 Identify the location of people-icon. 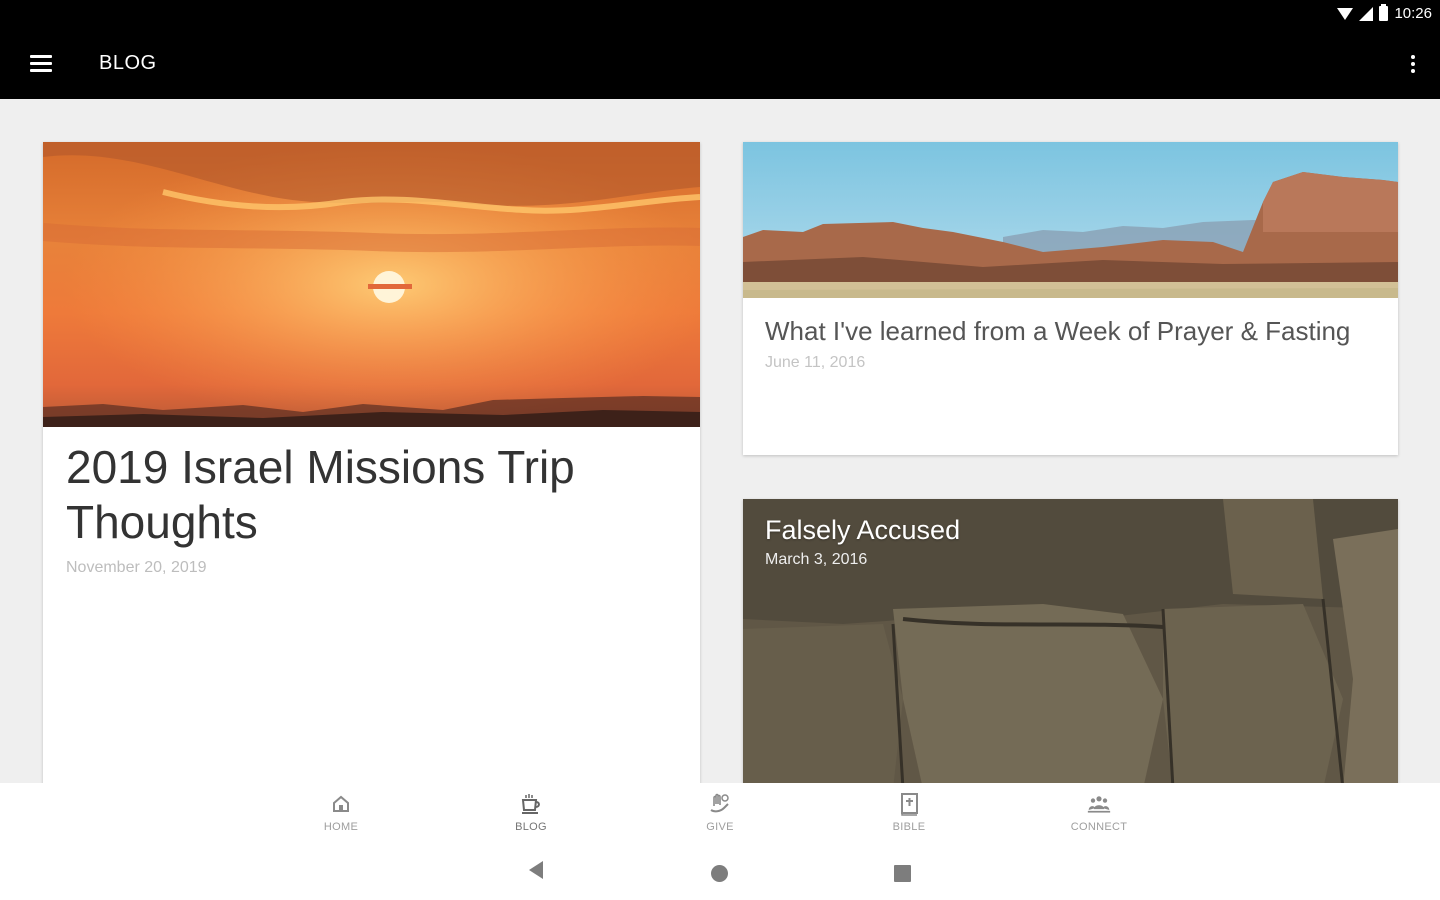
(1099, 804).